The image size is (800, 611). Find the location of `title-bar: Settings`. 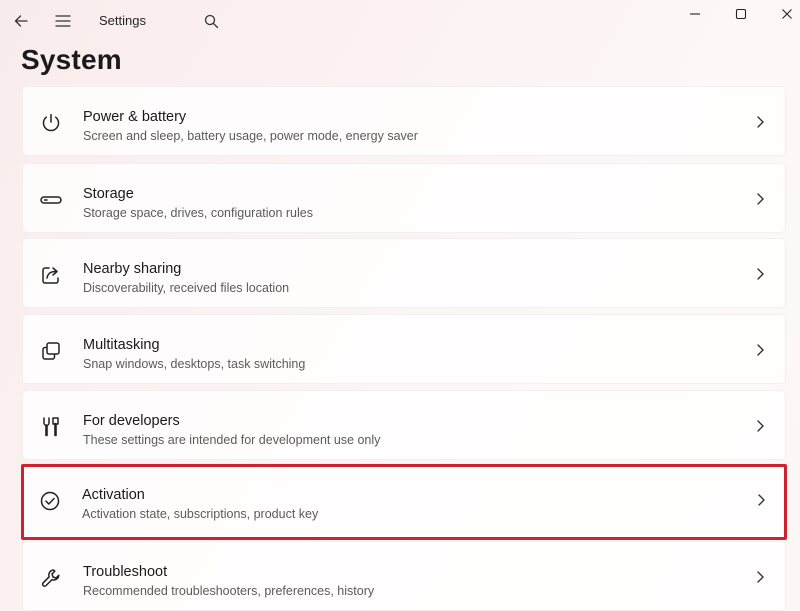

title-bar: Settings is located at coordinates (400, 22).